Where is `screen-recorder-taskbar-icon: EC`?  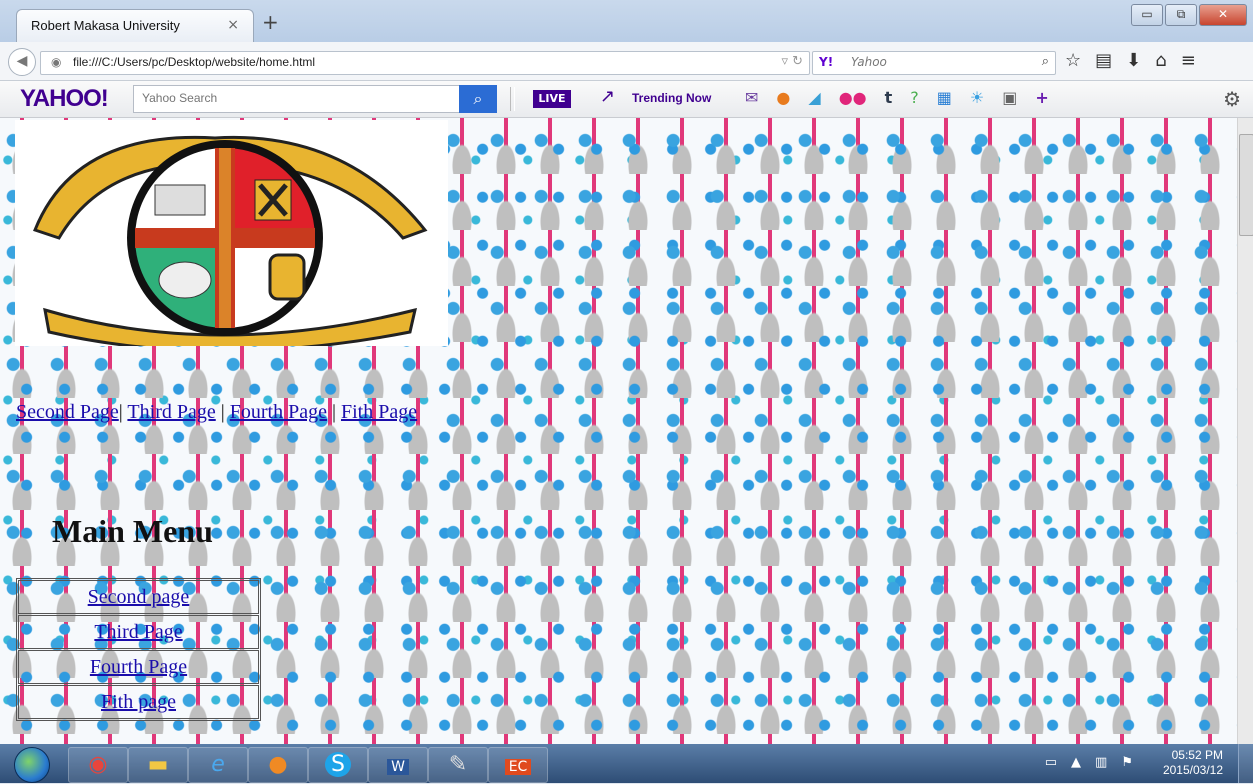
screen-recorder-taskbar-icon: EC is located at coordinates (518, 765).